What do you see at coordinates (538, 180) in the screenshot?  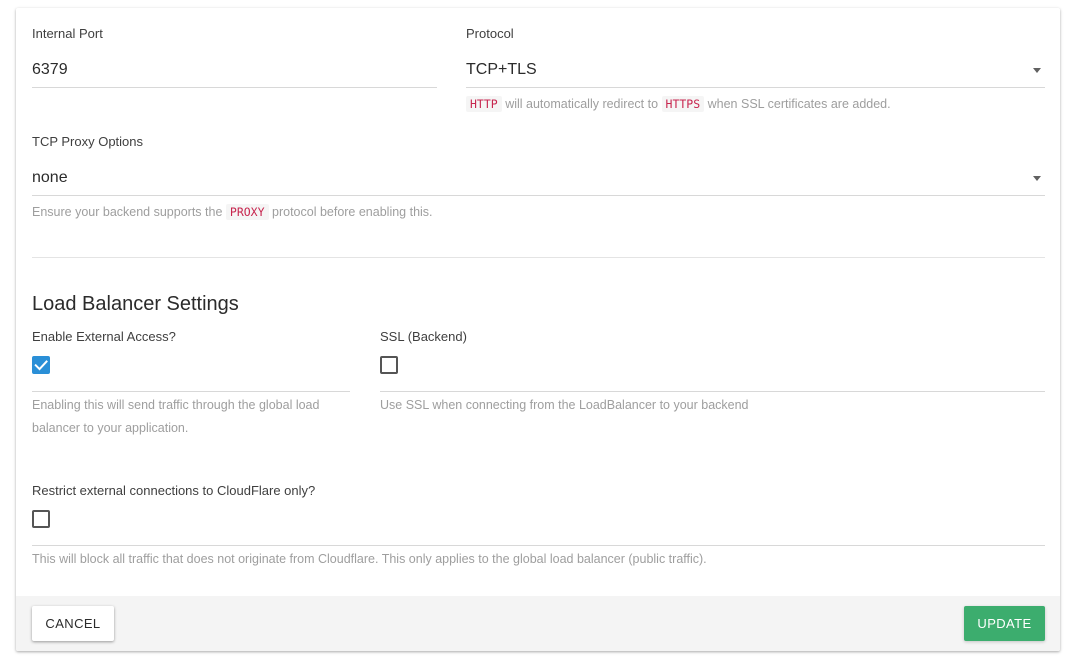 I see `tcp-proxy-select: none` at bounding box center [538, 180].